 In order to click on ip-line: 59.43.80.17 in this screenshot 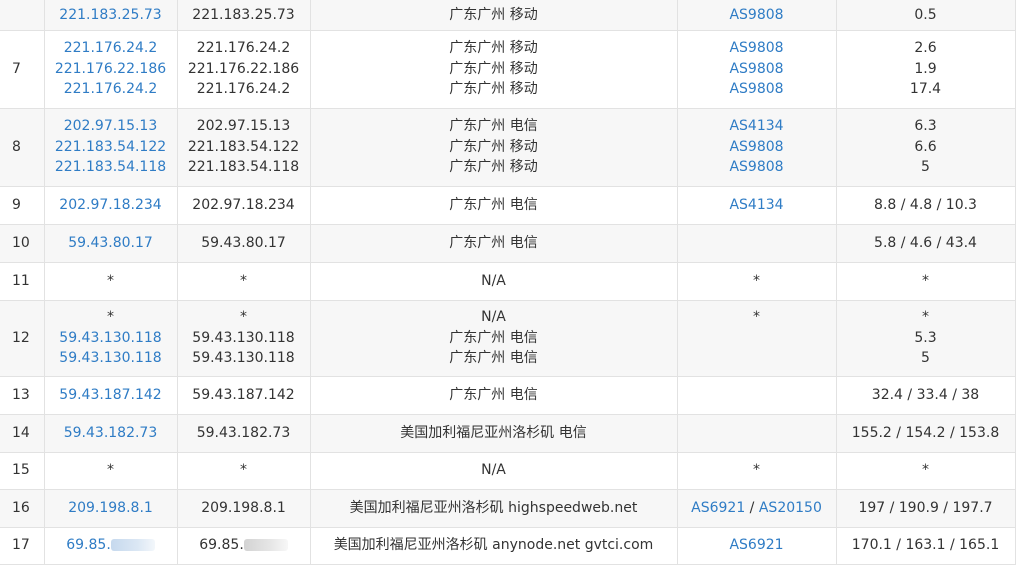, I will do `click(111, 243)`.